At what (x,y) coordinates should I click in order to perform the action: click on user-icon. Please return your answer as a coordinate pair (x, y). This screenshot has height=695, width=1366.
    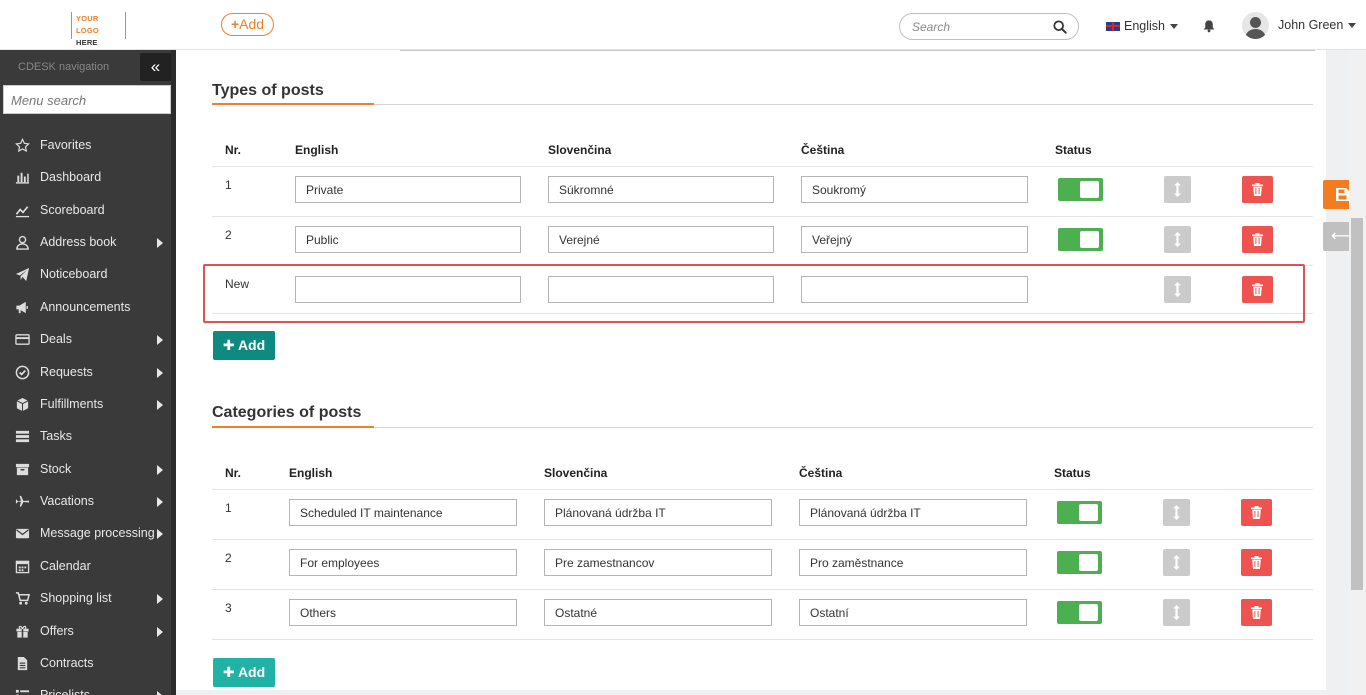
    Looking at the image, I should click on (22, 242).